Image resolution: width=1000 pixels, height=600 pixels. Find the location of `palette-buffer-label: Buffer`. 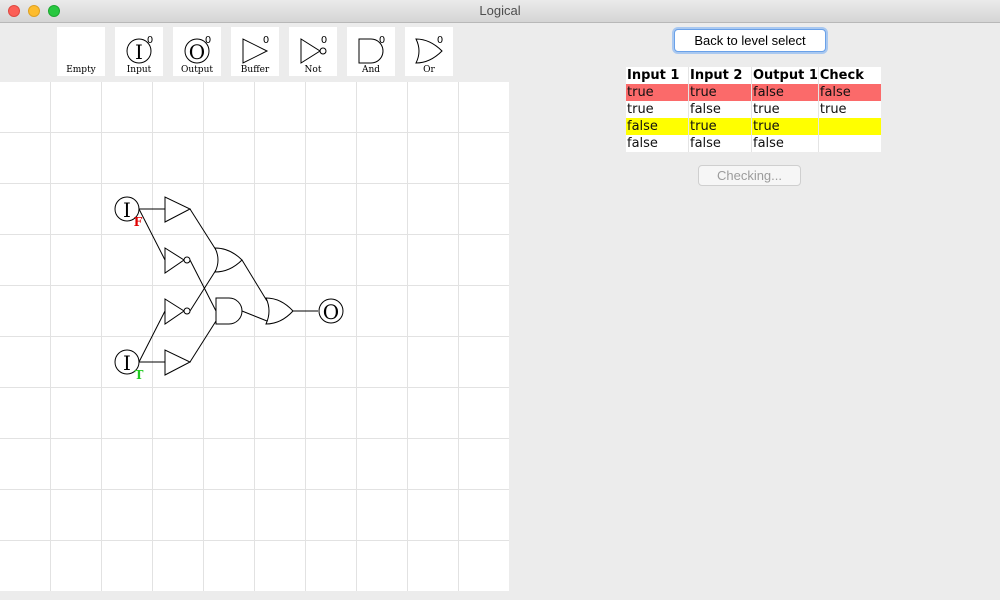

palette-buffer-label: Buffer is located at coordinates (255, 70).